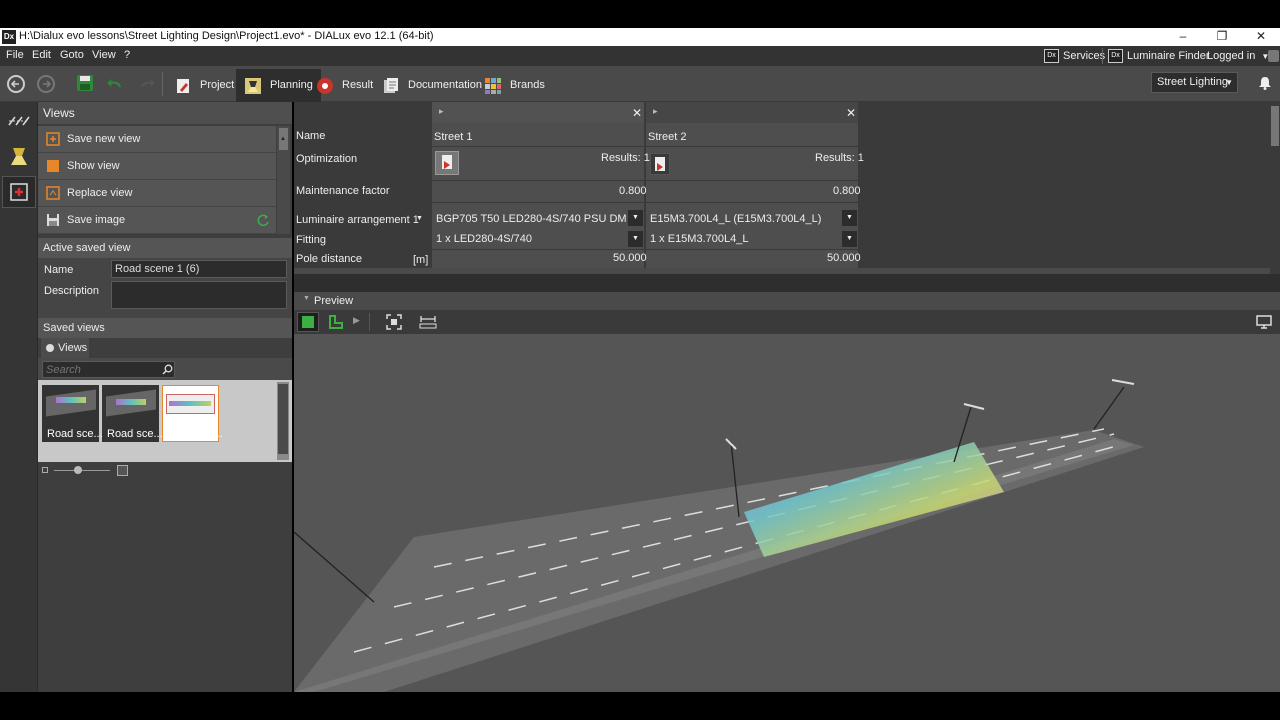  Describe the element at coordinates (745, 219) in the screenshot. I see `street-2-arrangement: E15M3.700L4_L (E15M3.700L4_L)` at that location.